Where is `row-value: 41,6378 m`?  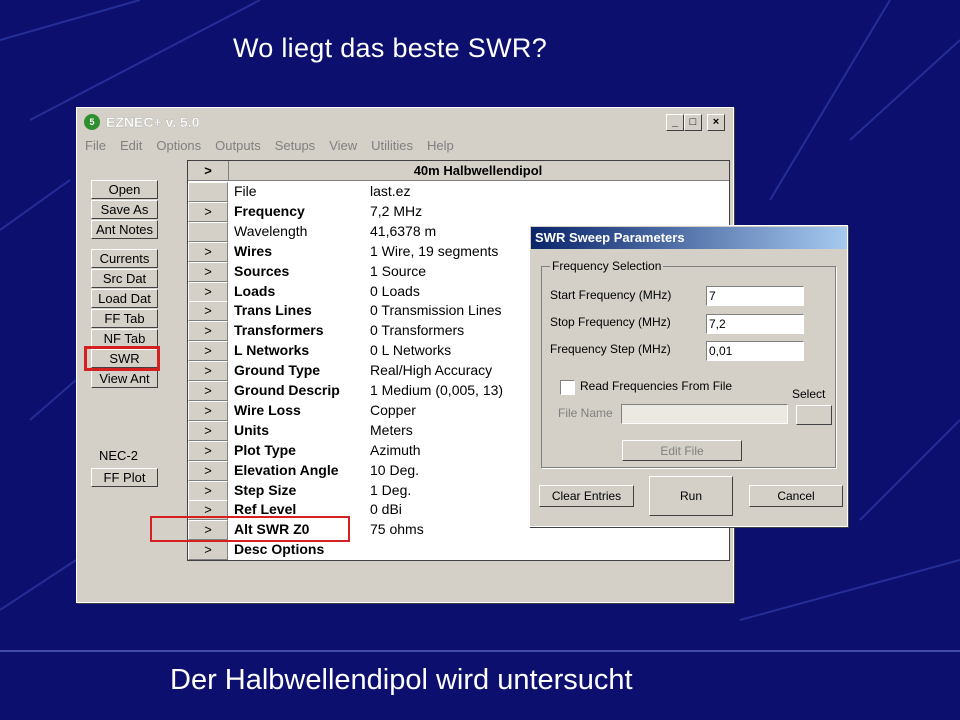 row-value: 41,6378 m is located at coordinates (403, 231).